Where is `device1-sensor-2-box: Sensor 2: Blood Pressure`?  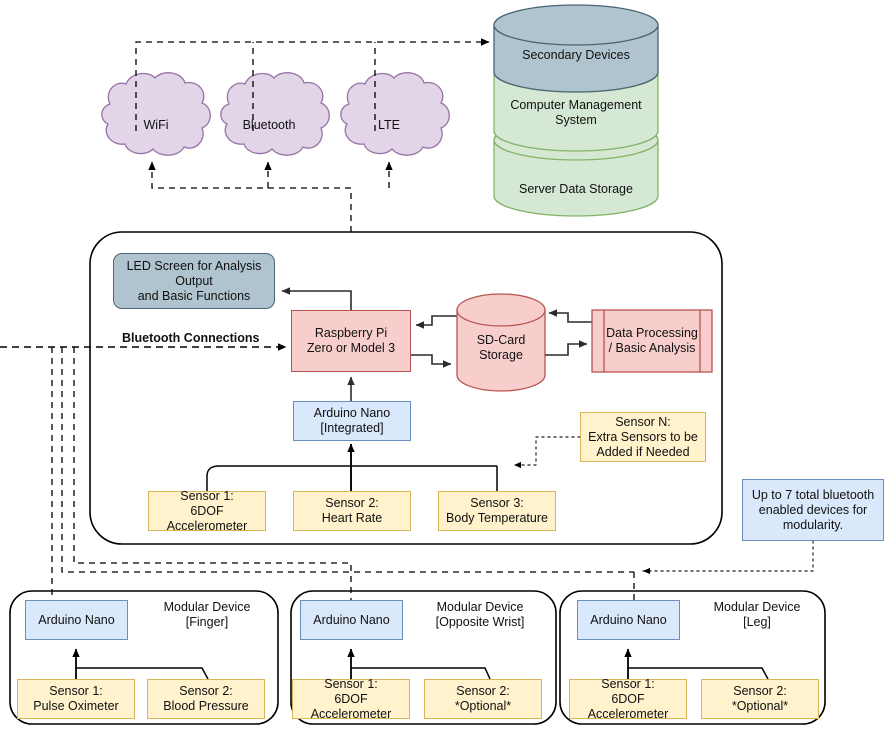
device1-sensor-2-box: Sensor 2: Blood Pressure is located at coordinates (206, 699).